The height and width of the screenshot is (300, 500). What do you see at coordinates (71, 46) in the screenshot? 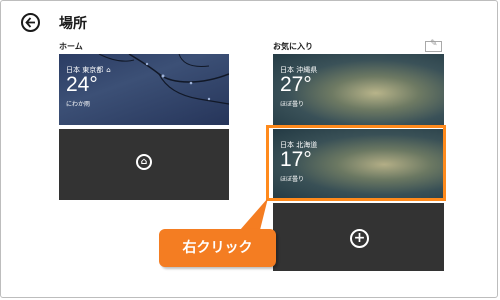
I see `home-section-label: ホーム` at bounding box center [71, 46].